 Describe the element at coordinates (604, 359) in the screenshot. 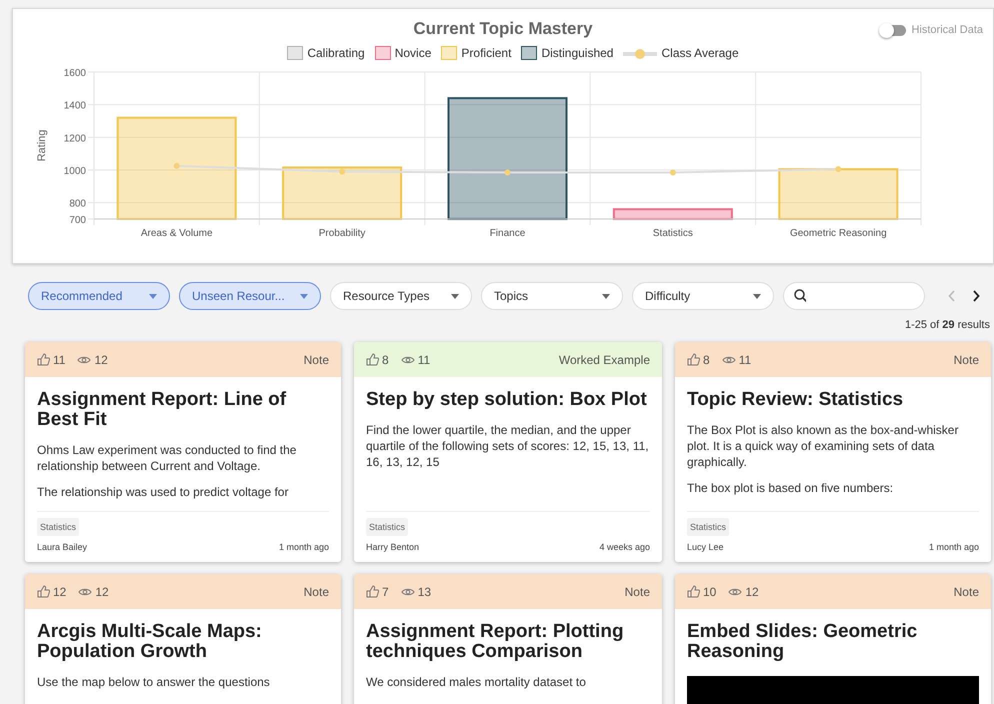

I see `resource-type: Worked Example` at that location.